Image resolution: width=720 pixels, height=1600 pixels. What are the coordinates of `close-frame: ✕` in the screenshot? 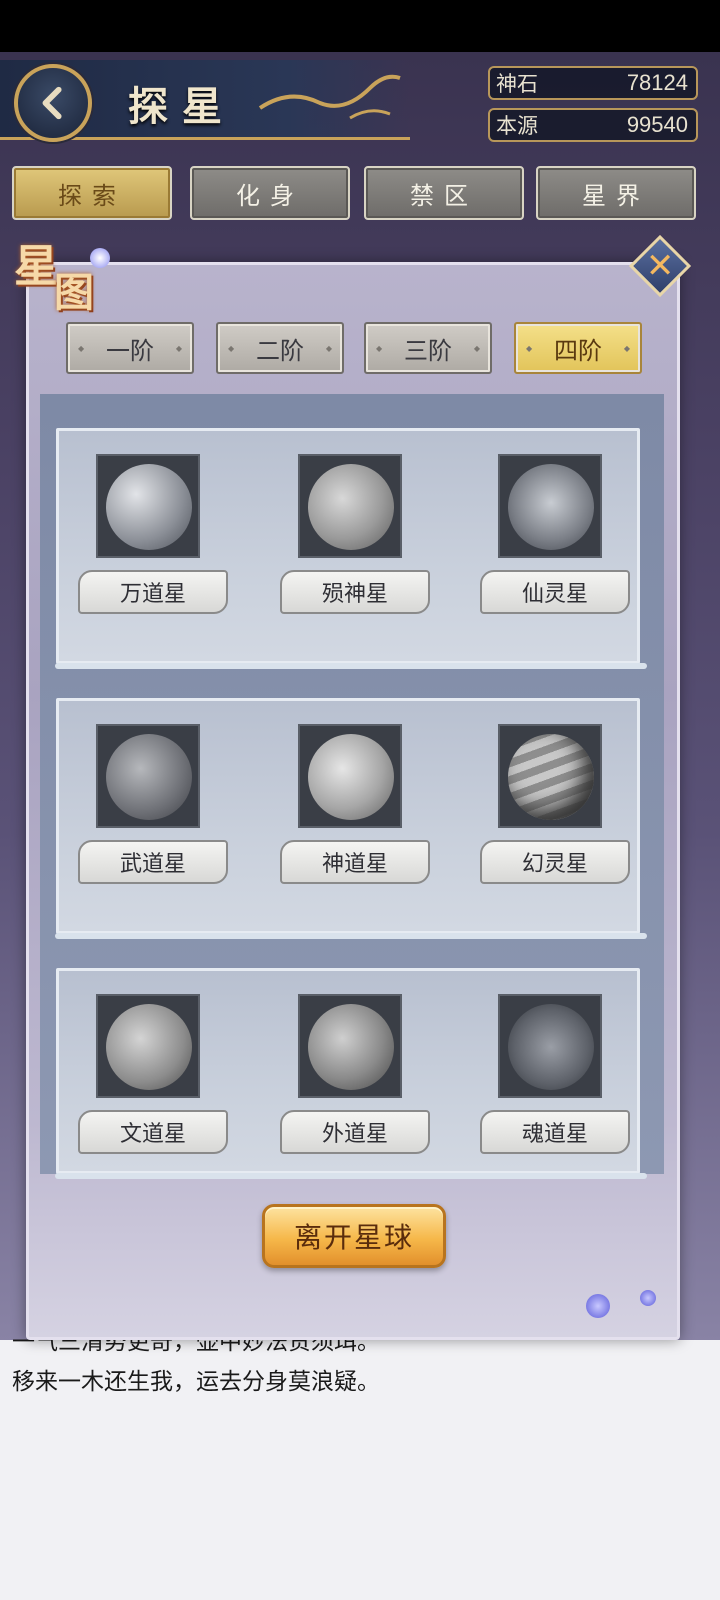 It's located at (660, 266).